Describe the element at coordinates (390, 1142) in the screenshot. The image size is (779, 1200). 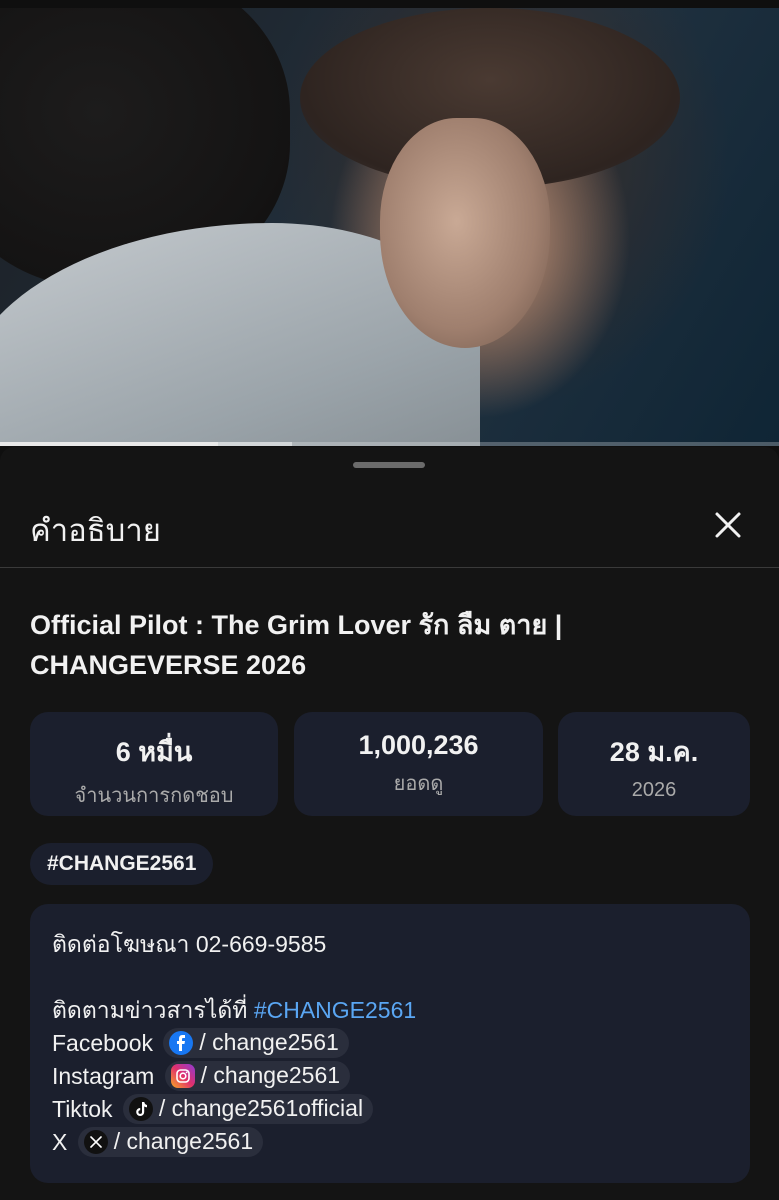
I see `social-row-x: X / change2561` at that location.